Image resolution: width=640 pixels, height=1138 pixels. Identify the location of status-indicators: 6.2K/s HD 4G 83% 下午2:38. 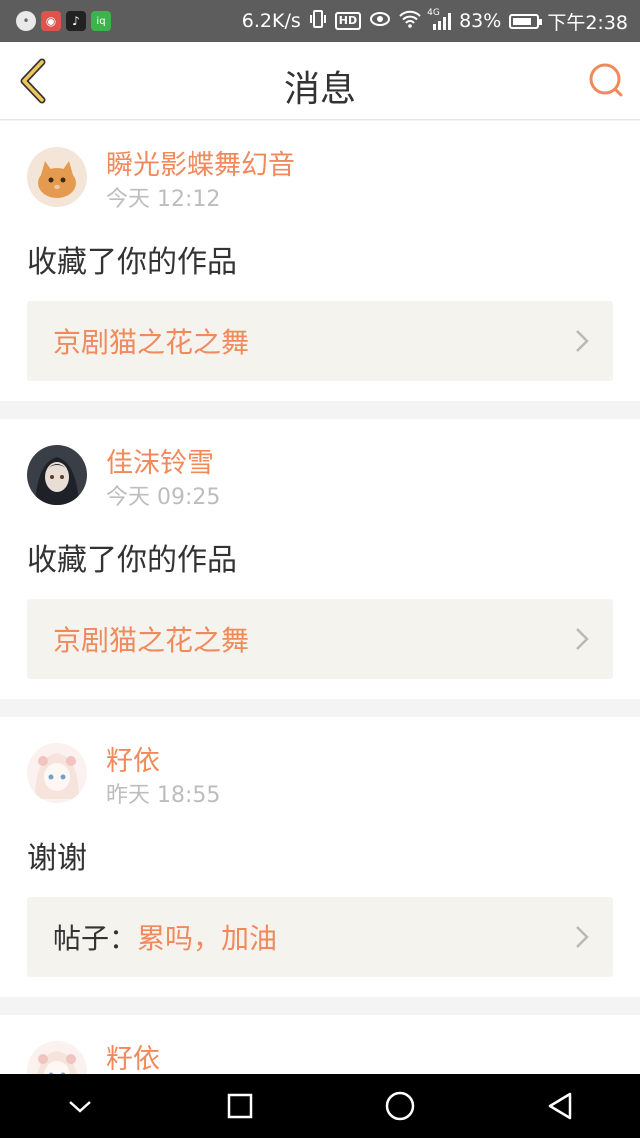
(435, 21).